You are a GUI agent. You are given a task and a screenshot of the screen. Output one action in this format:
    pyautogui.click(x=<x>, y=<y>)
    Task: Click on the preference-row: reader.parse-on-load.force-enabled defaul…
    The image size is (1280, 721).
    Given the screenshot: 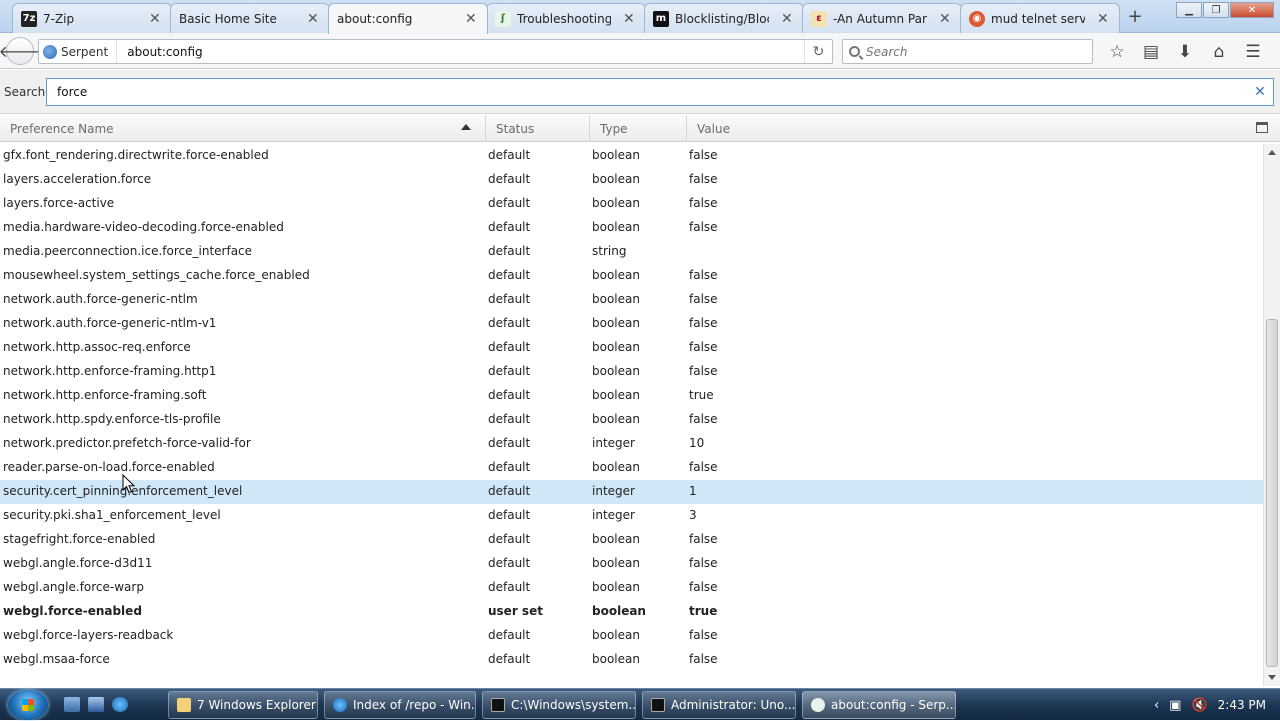 What is the action you would take?
    pyautogui.click(x=631, y=468)
    